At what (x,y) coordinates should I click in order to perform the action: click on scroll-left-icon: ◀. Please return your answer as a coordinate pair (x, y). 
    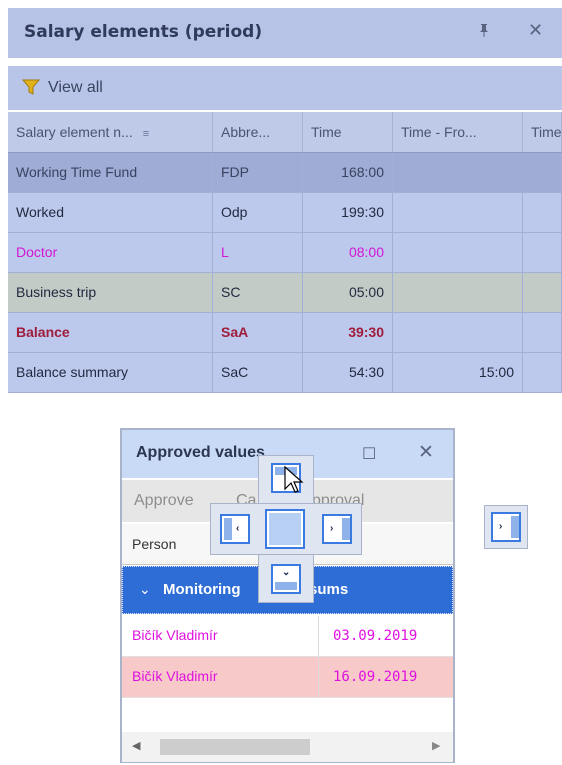
    Looking at the image, I should click on (136, 745).